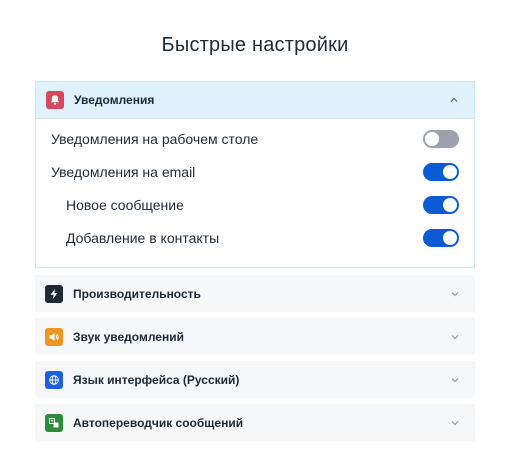 This screenshot has width=510, height=468. Describe the element at coordinates (128, 336) in the screenshot. I see `notification-sound-section-label: Звук уведомлений` at that location.